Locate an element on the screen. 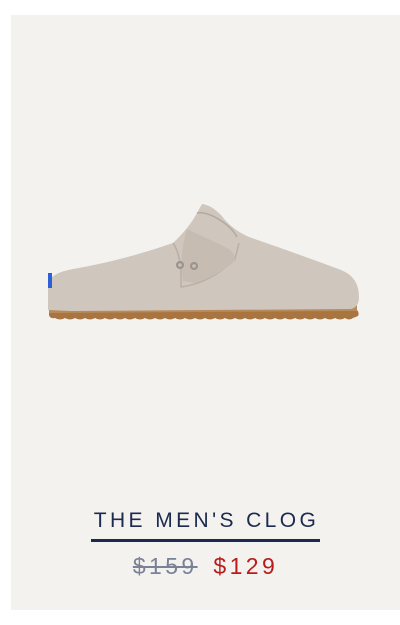  product-title: THE MEN'S CLOG is located at coordinates (205, 524).